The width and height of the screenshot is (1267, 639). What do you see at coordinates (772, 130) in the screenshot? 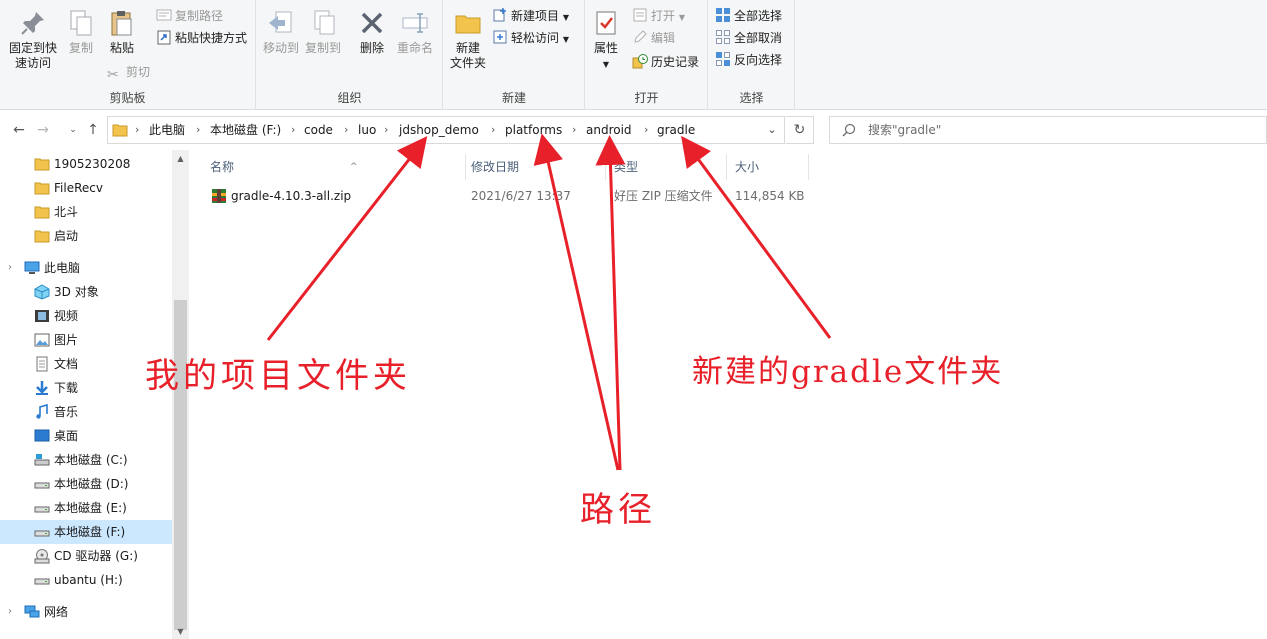
I see `address-dropdown-chevron-icon: ⌄` at bounding box center [772, 130].